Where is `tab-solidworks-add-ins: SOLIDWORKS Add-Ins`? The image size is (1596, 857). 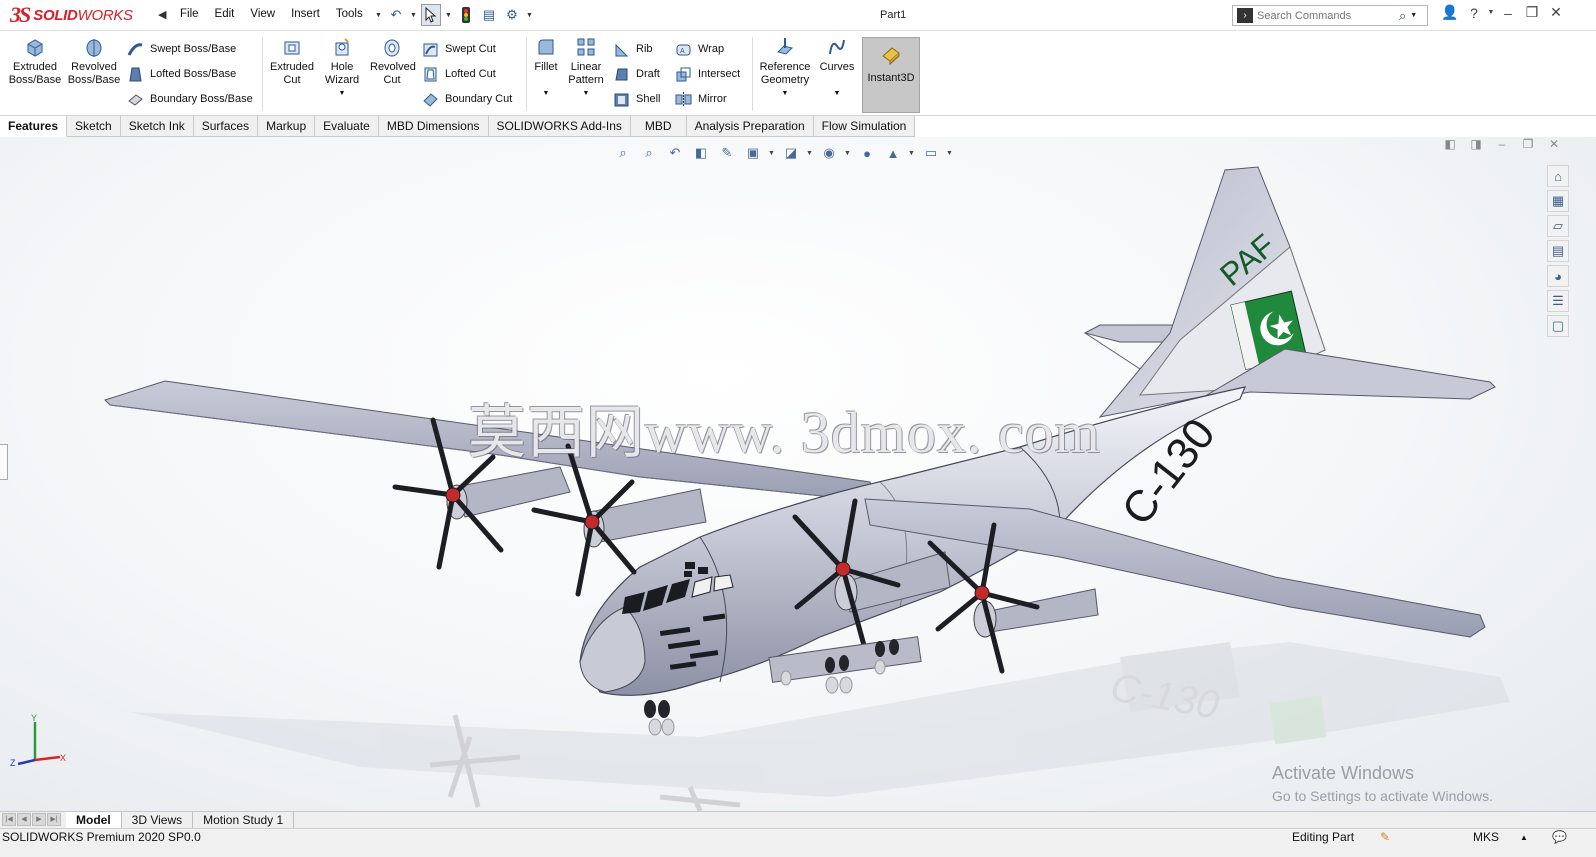
tab-solidworks-add-ins: SOLIDWORKS Add-Ins is located at coordinates (559, 126).